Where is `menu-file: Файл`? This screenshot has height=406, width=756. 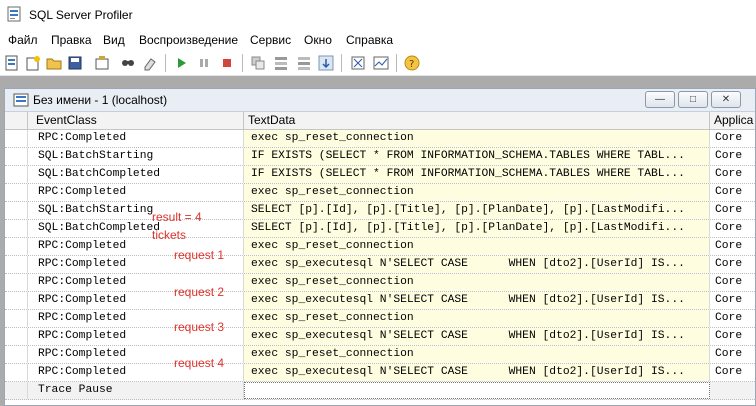 menu-file: Файл is located at coordinates (23, 40).